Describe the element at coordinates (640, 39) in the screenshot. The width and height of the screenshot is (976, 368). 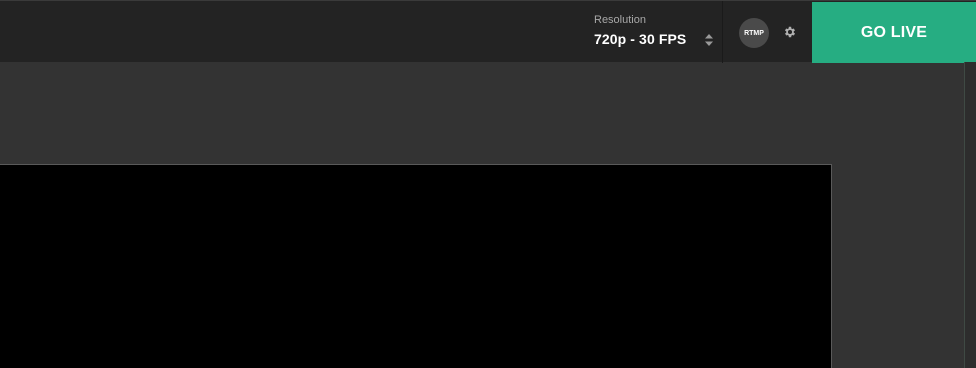
I see `resolution-value: 720p - 30 FPS` at that location.